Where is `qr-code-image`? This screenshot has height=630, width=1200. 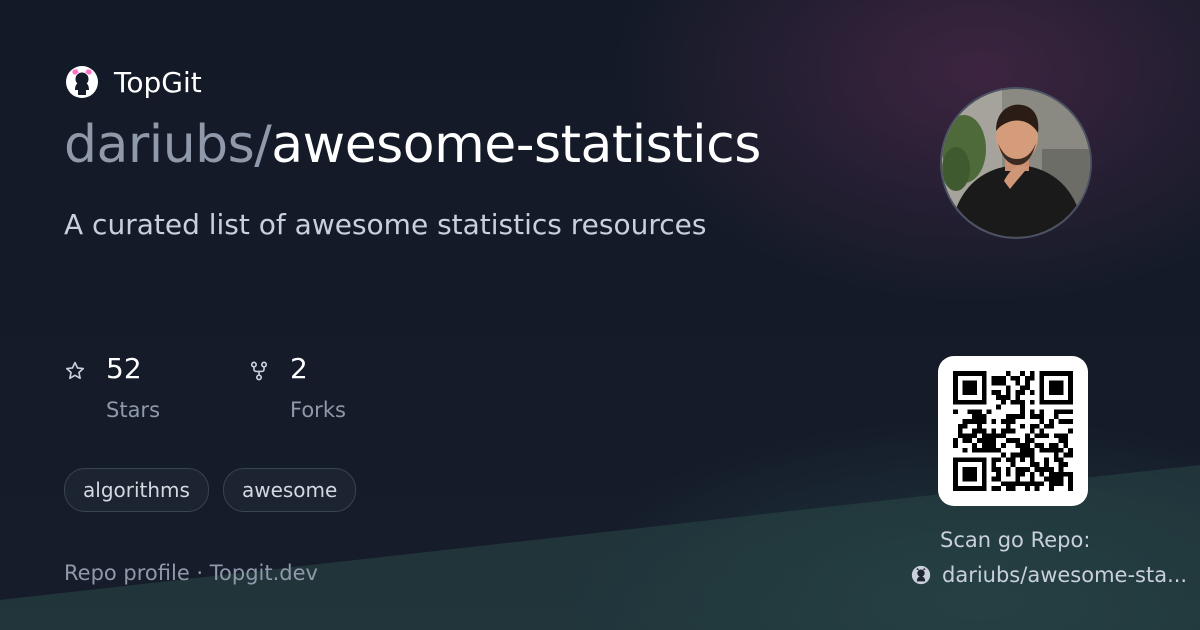 qr-code-image is located at coordinates (1013, 431).